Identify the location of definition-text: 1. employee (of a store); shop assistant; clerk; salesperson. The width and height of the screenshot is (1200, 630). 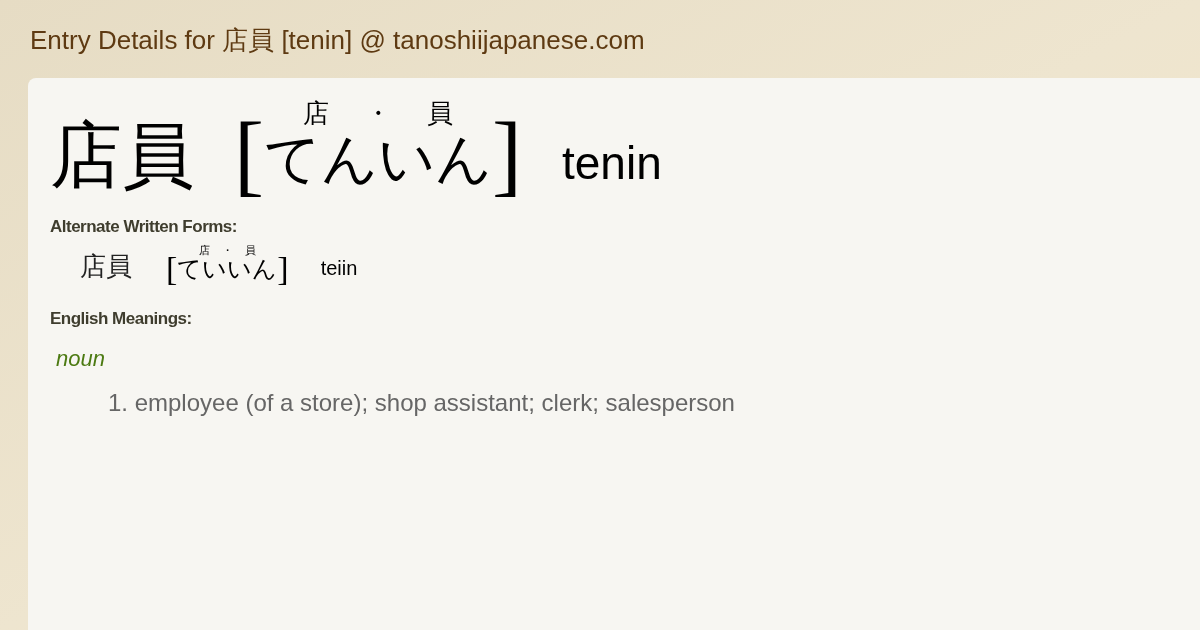
(422, 402).